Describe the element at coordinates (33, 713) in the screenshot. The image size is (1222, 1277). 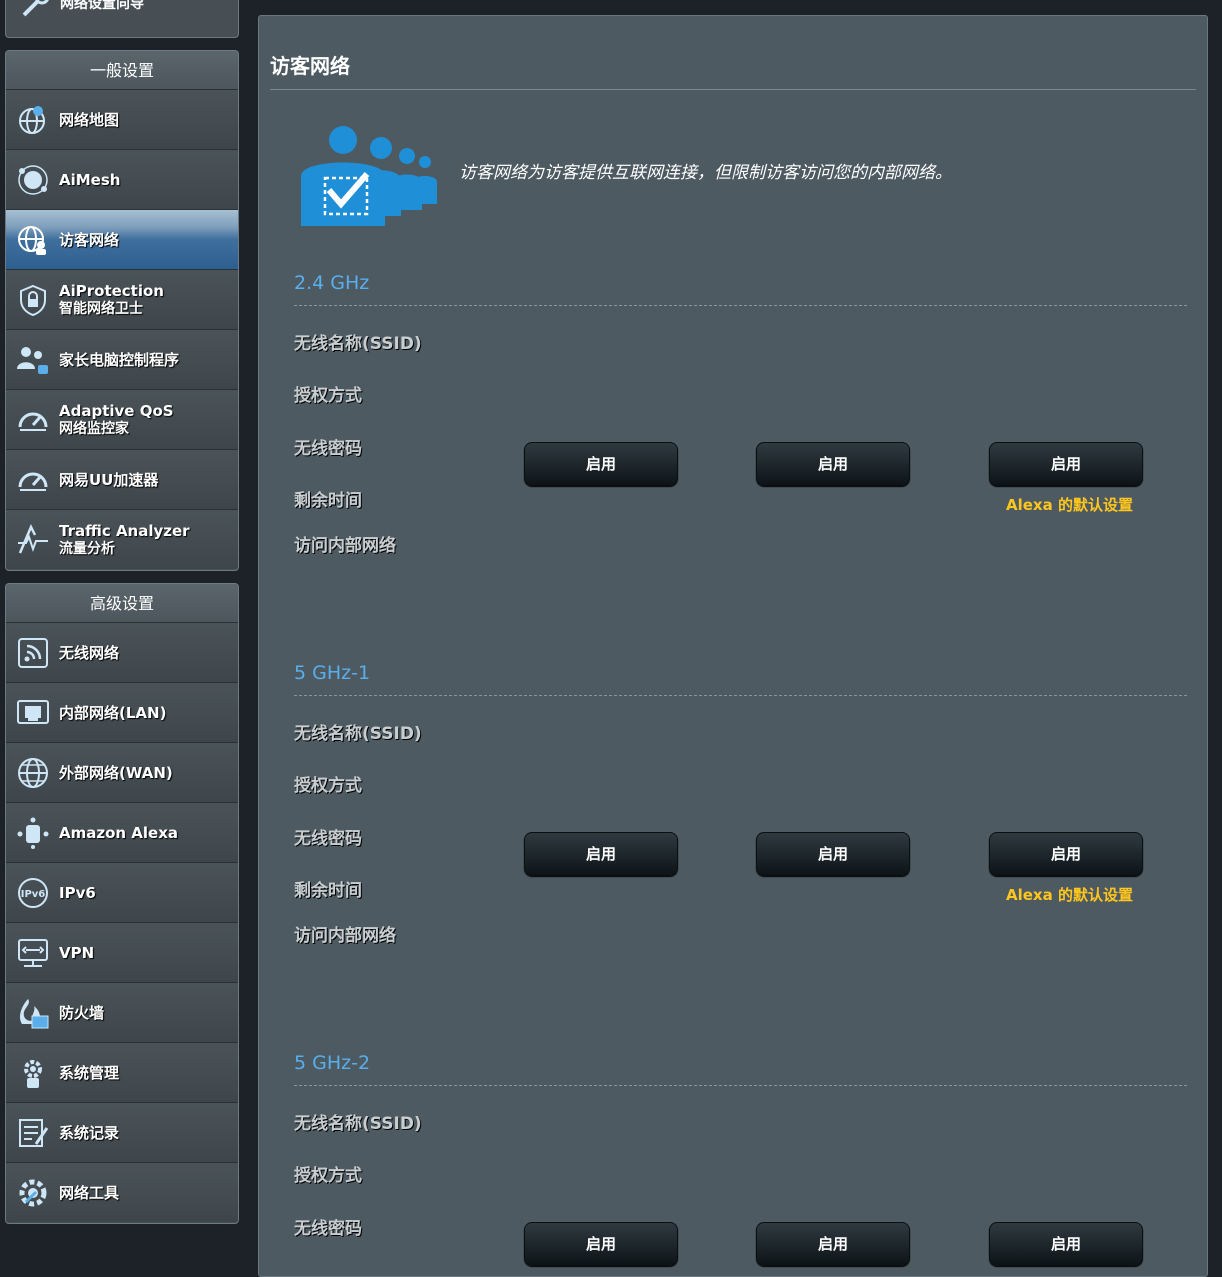
I see `lan-icon` at that location.